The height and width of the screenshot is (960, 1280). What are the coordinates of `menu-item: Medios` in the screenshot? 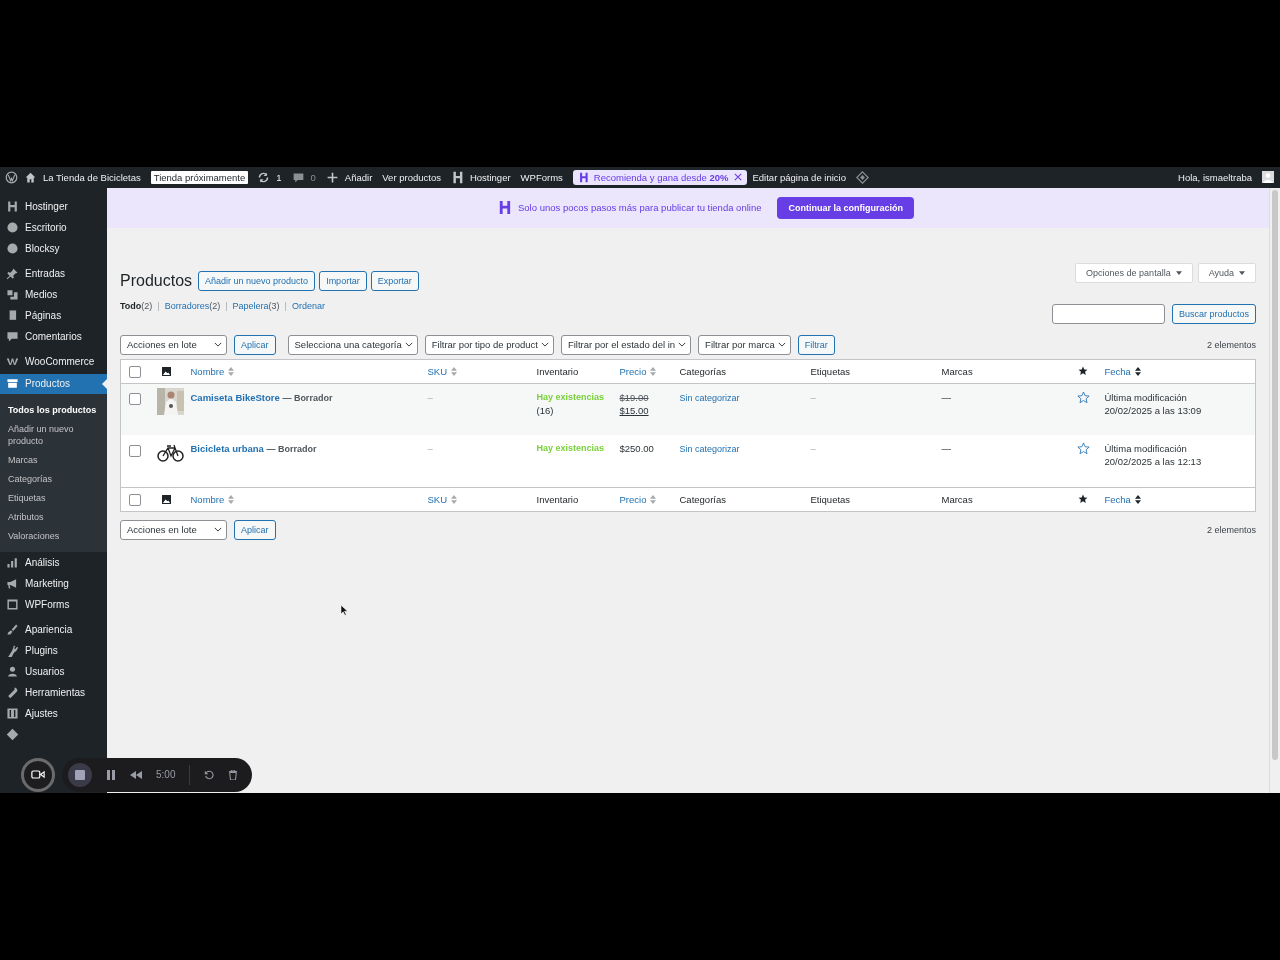 It's located at (53, 294).